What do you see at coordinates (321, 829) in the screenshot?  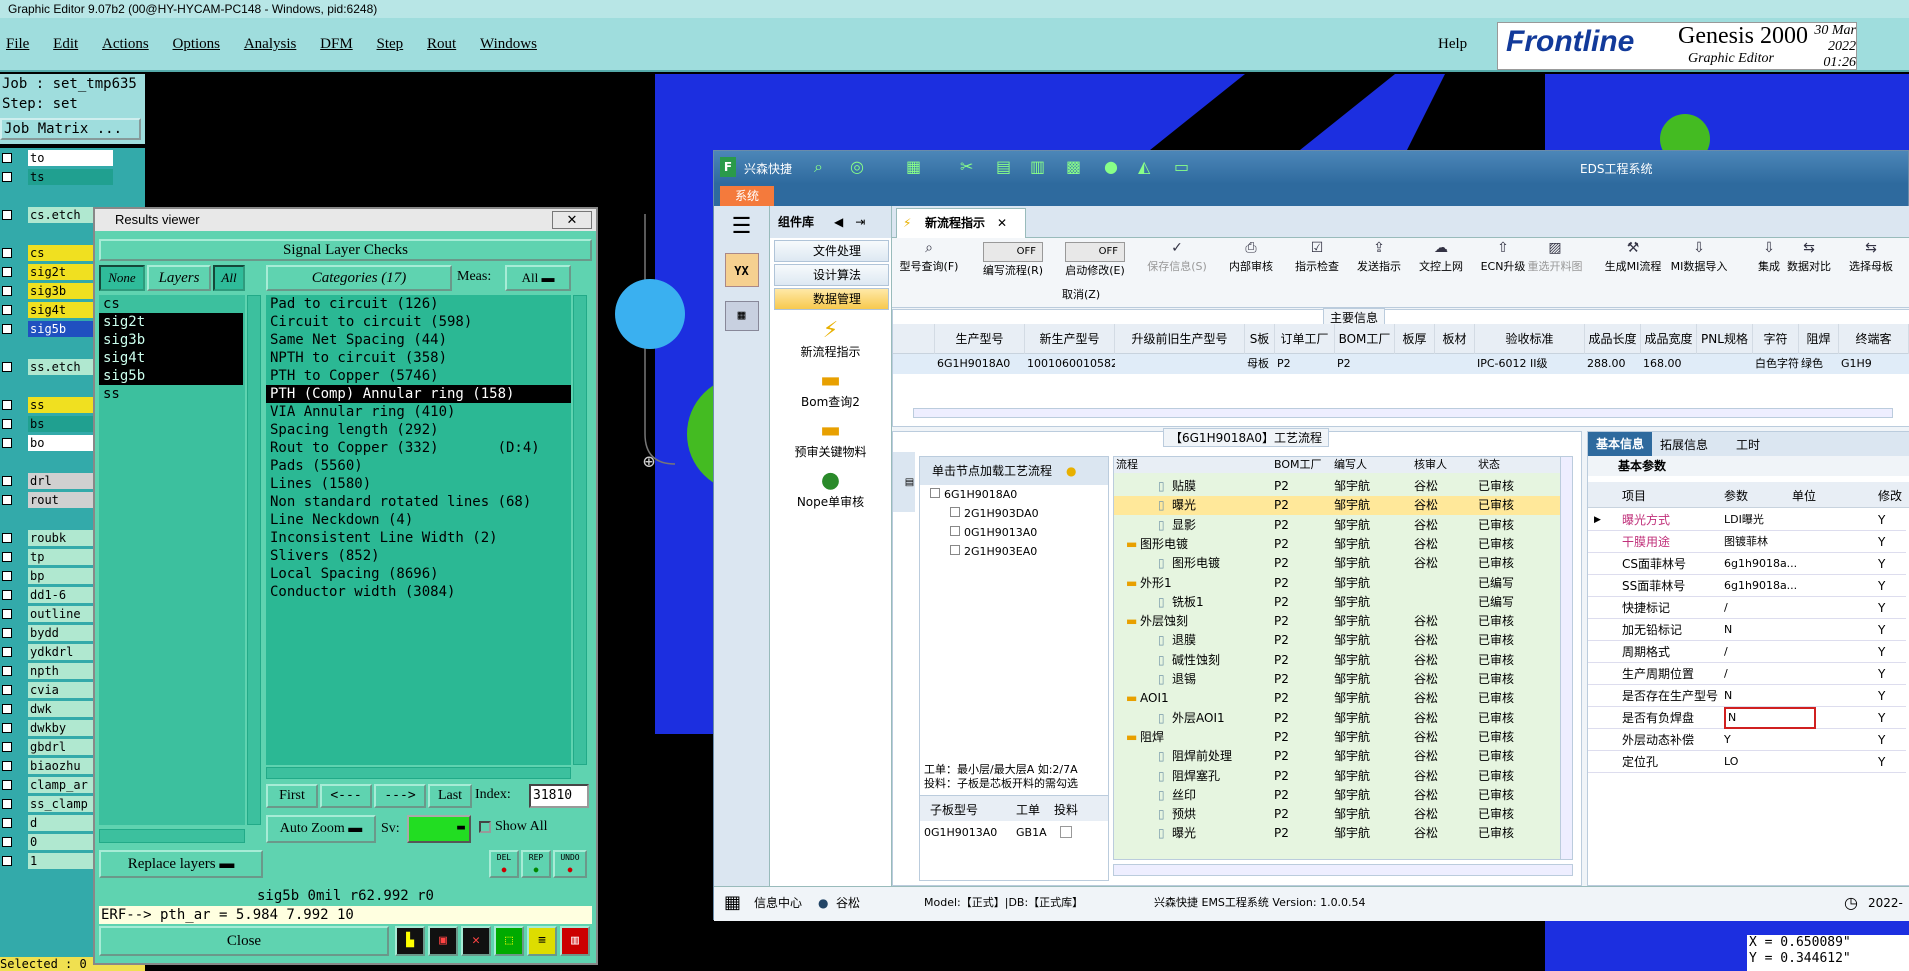 I see `auto-zoom-select: Auto Zoom ▬` at bounding box center [321, 829].